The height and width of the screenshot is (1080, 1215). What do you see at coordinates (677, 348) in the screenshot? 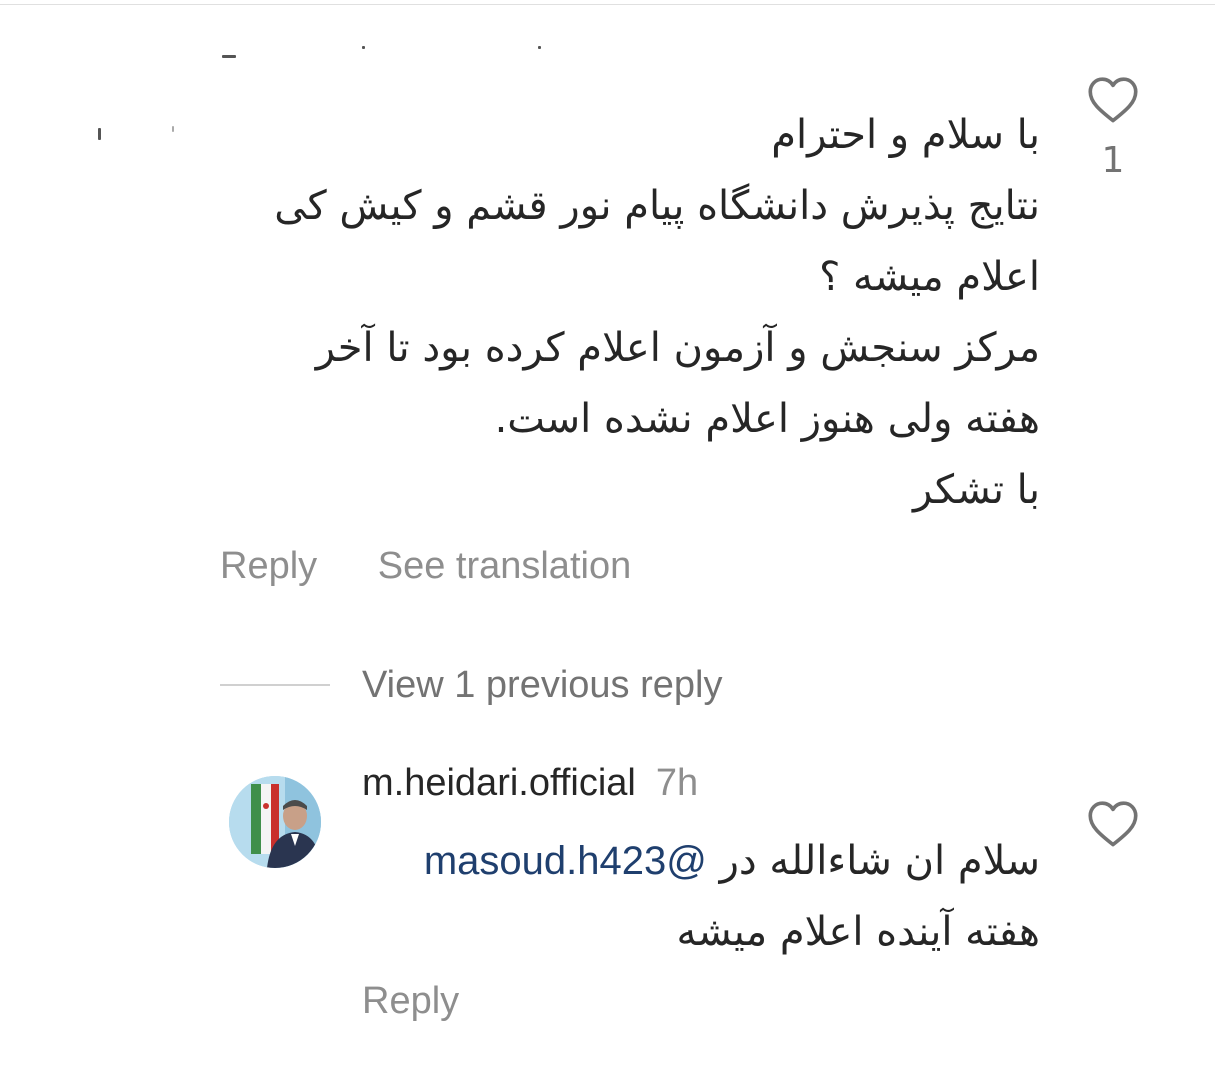
I see `comment-line: مرکز سنجش و آزمون اعلام کرده بود تا آخر` at bounding box center [677, 348].